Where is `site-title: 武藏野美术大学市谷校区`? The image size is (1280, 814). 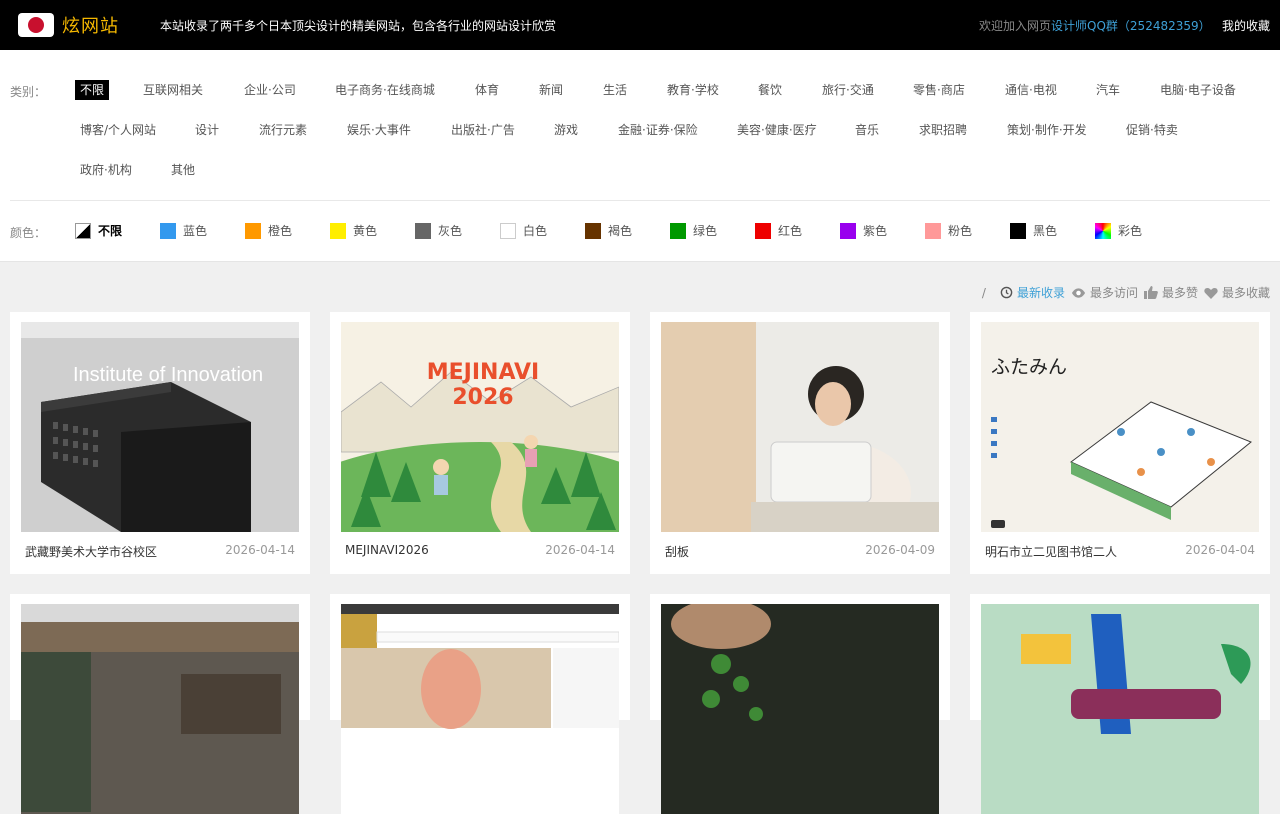 site-title: 武藏野美术大学市谷校区 is located at coordinates (91, 551).